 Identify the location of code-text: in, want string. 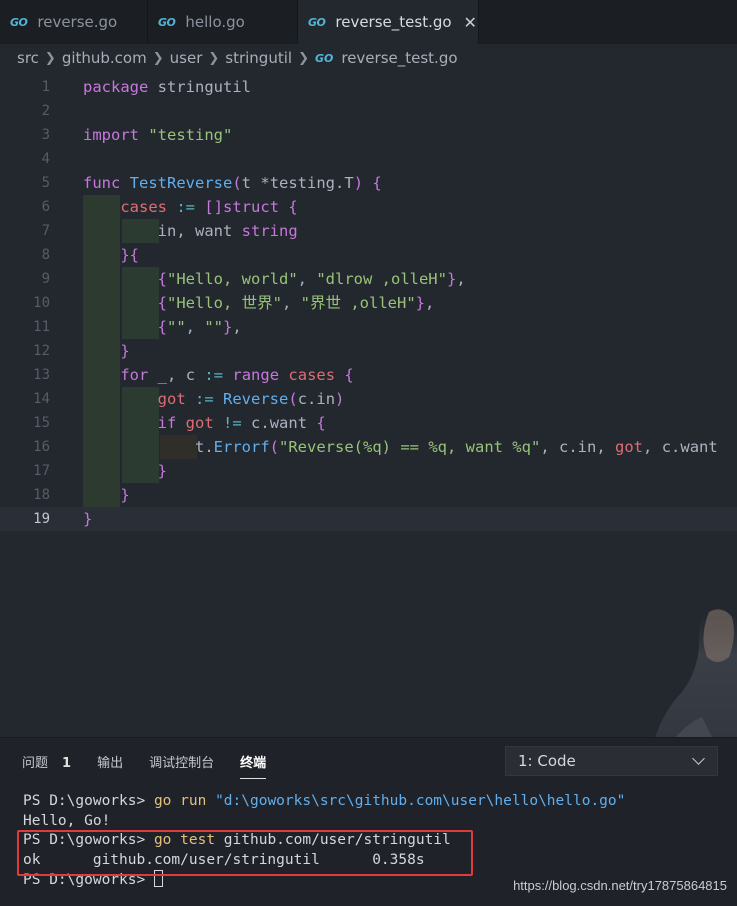
(227, 231).